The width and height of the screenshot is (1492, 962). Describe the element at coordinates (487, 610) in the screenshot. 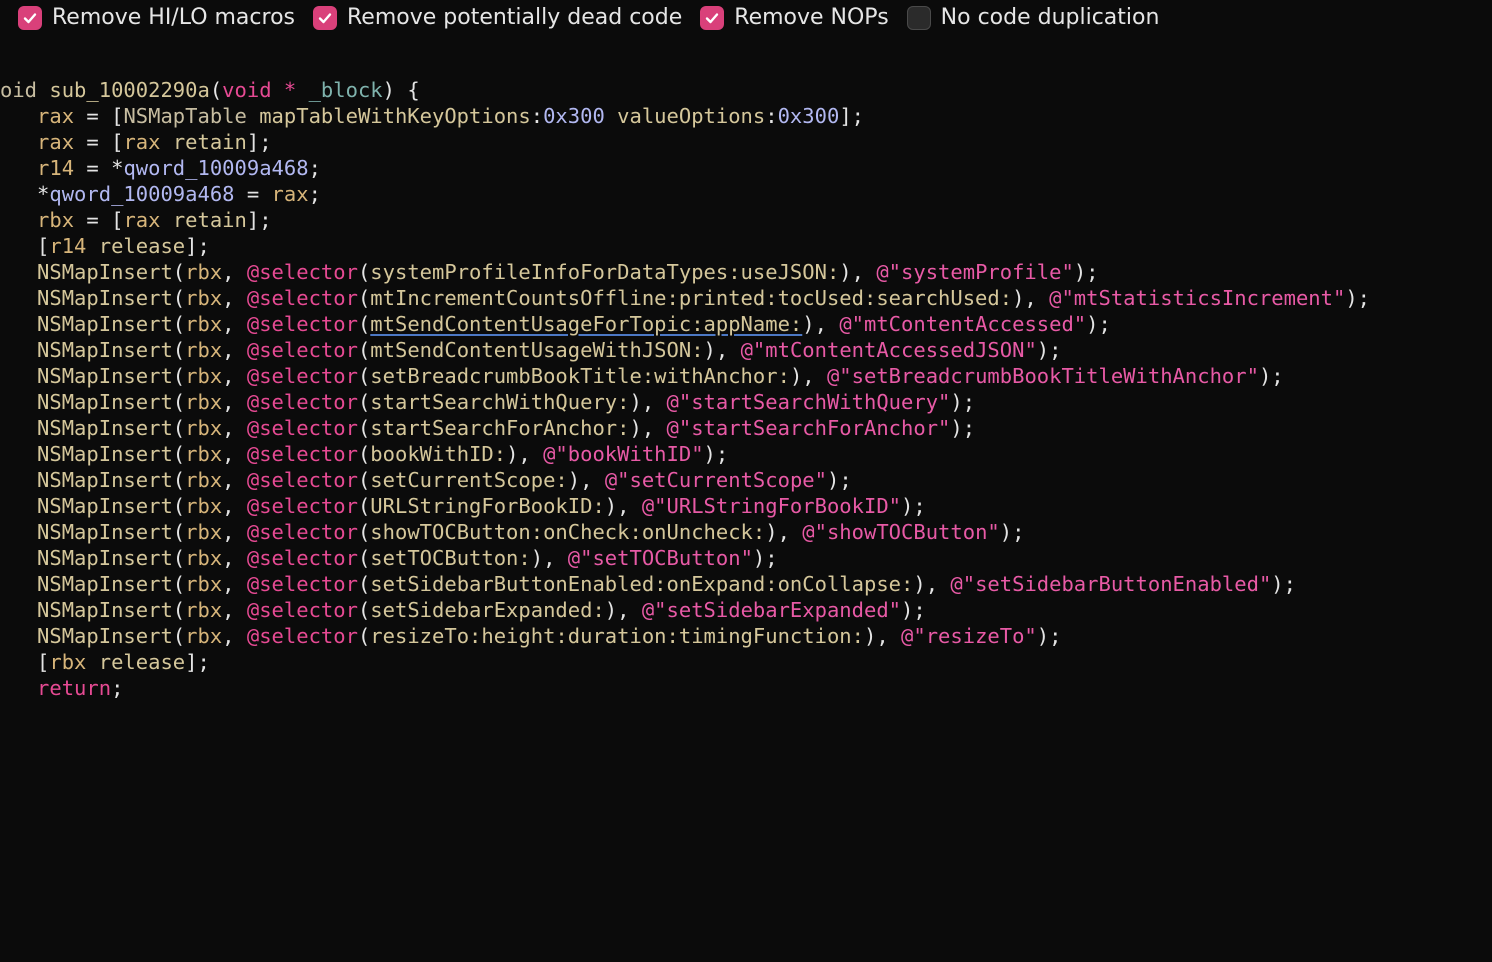

I see `code-token: setSidebarExpanded:` at that location.